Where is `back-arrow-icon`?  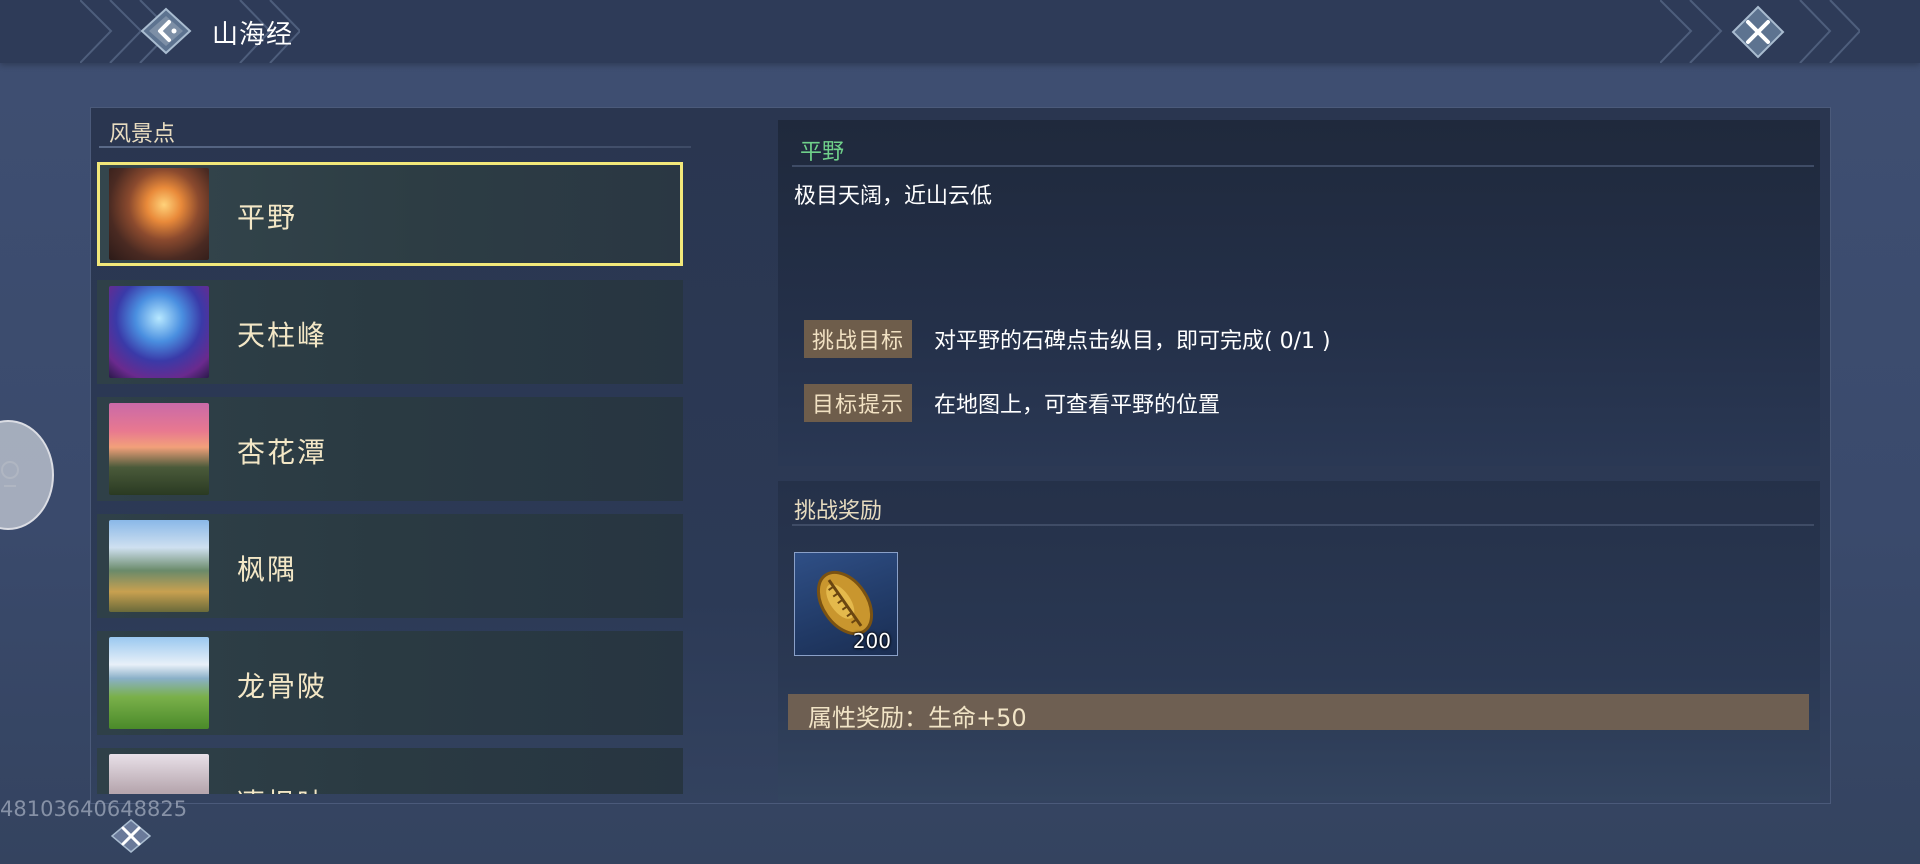 back-arrow-icon is located at coordinates (166, 31).